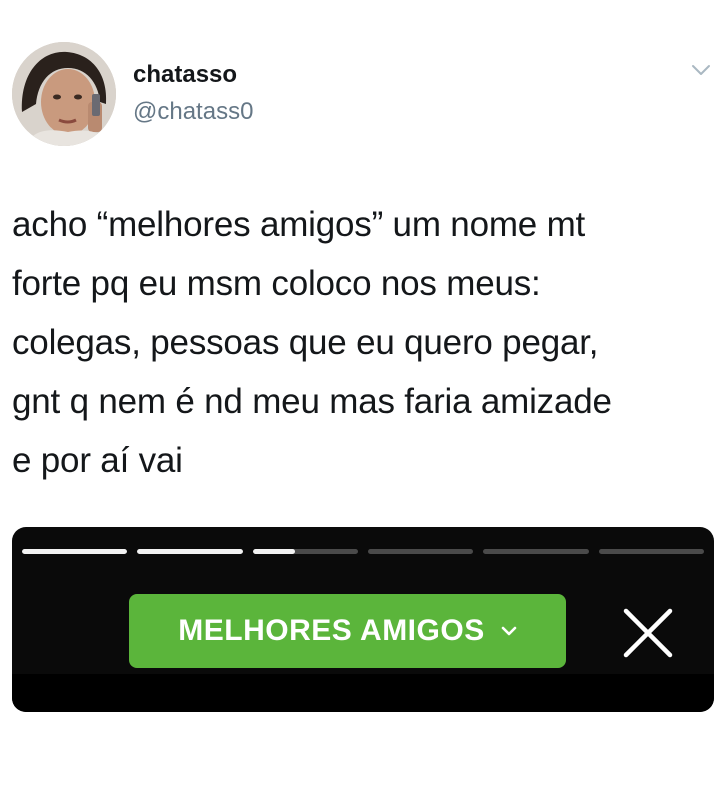 The image size is (720, 786). What do you see at coordinates (363, 551) in the screenshot?
I see `story-progress` at bounding box center [363, 551].